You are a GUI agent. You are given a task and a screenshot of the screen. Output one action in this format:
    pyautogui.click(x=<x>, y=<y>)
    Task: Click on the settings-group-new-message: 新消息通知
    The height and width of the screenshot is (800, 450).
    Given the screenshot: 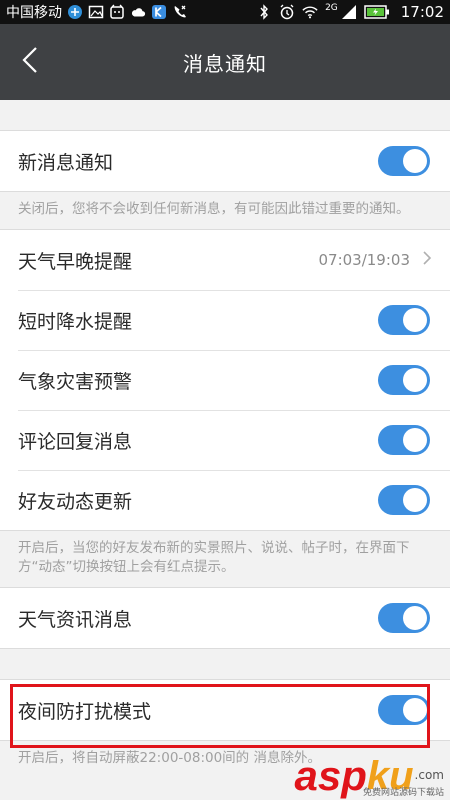 What is the action you would take?
    pyautogui.click(x=225, y=161)
    